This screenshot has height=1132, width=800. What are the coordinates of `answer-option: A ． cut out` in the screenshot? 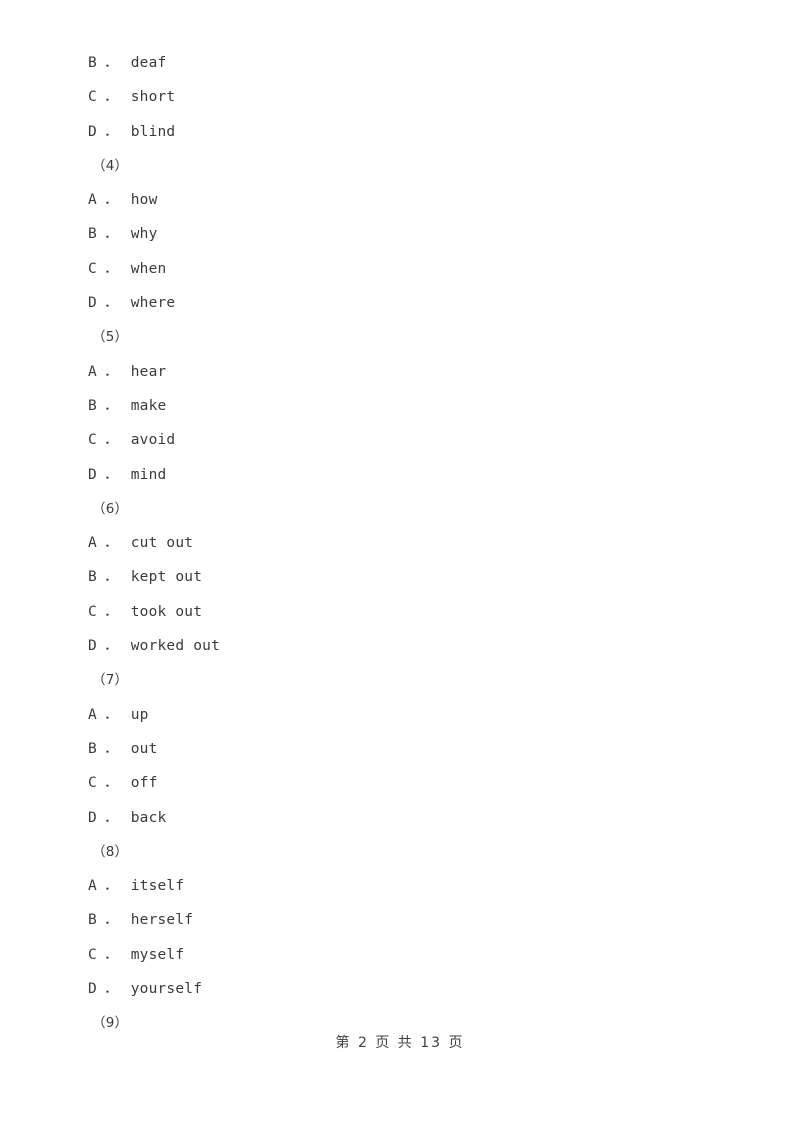 It's located at (398, 543).